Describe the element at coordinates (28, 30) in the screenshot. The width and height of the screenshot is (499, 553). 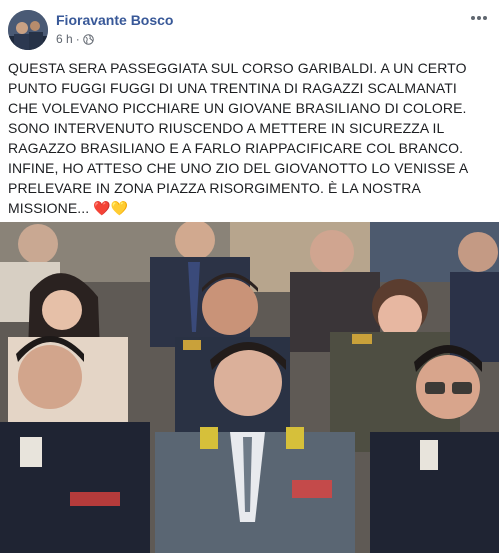
I see `author-avatar` at that location.